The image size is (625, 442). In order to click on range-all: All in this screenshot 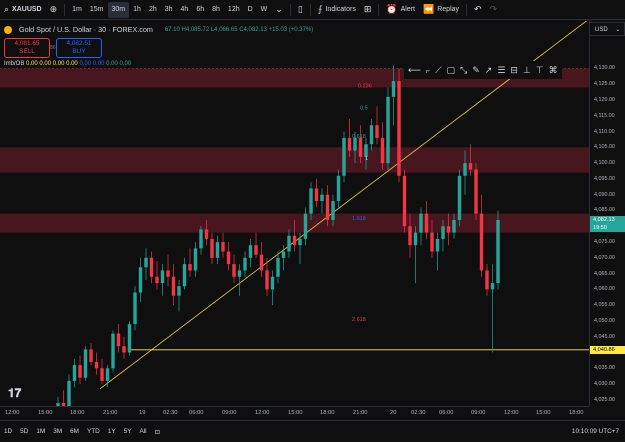, I will do `click(142, 431)`.